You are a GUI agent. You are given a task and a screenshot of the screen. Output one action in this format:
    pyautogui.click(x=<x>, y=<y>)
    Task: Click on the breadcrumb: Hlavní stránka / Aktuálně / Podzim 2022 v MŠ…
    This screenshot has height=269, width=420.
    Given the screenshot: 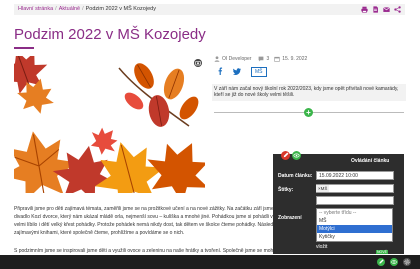 What is the action you would take?
    pyautogui.click(x=87, y=9)
    